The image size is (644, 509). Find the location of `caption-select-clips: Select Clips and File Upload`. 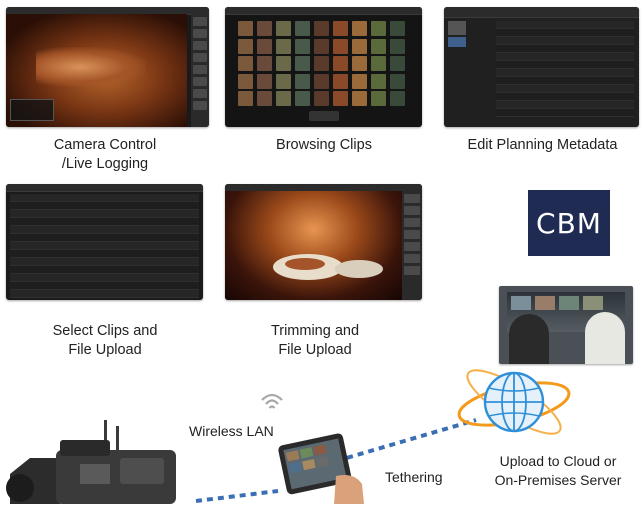

caption-select-clips: Select Clips and File Upload is located at coordinates (105, 340).